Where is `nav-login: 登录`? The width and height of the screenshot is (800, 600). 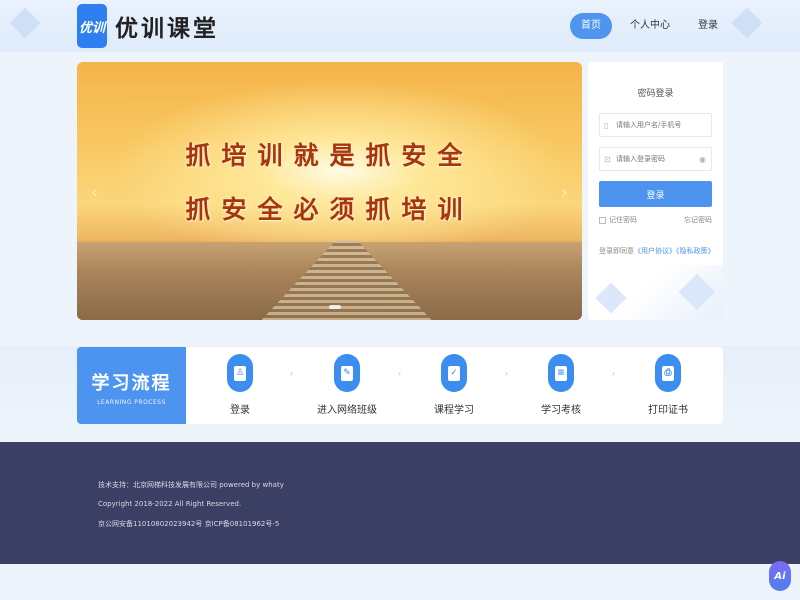 nav-login: 登录 is located at coordinates (708, 26).